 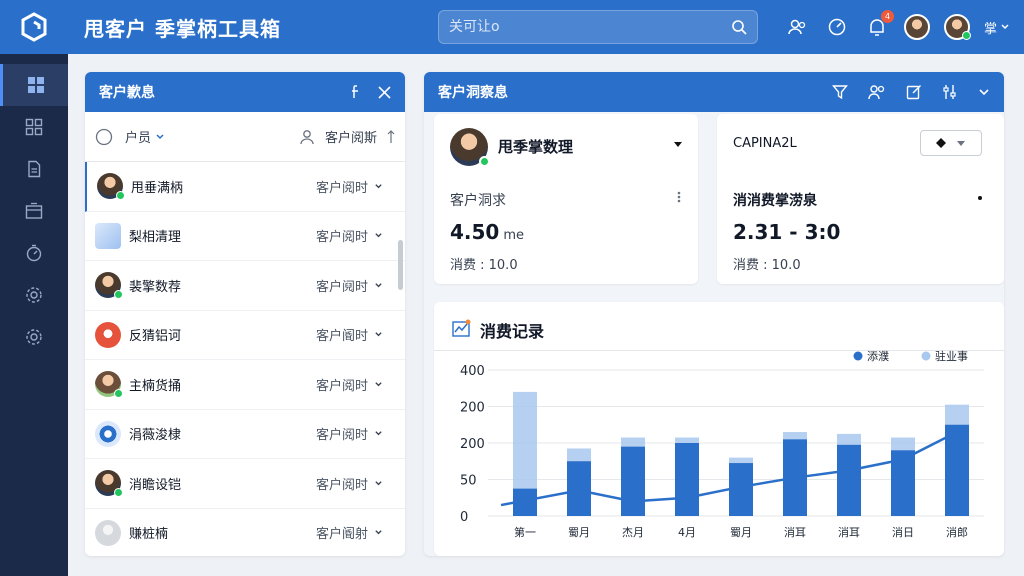 I want to click on customer-row: 甩垂满柄 客户阅时, so click(x=245, y=187).